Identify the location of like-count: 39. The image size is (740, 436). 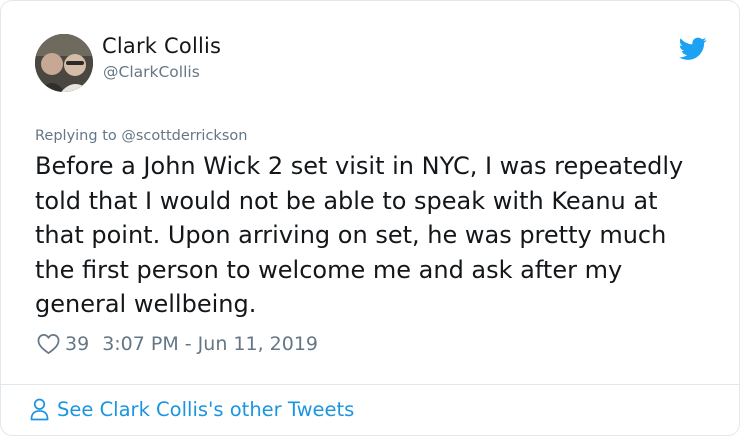
(77, 344).